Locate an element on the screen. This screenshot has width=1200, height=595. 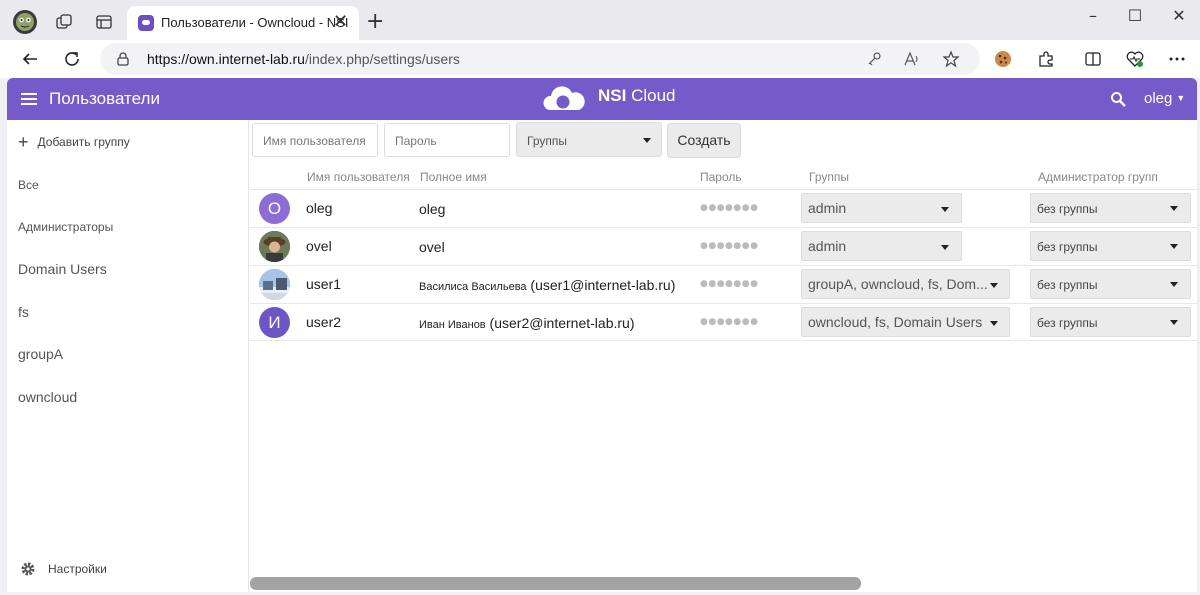
browser-essentials-icon is located at coordinates (1135, 59).